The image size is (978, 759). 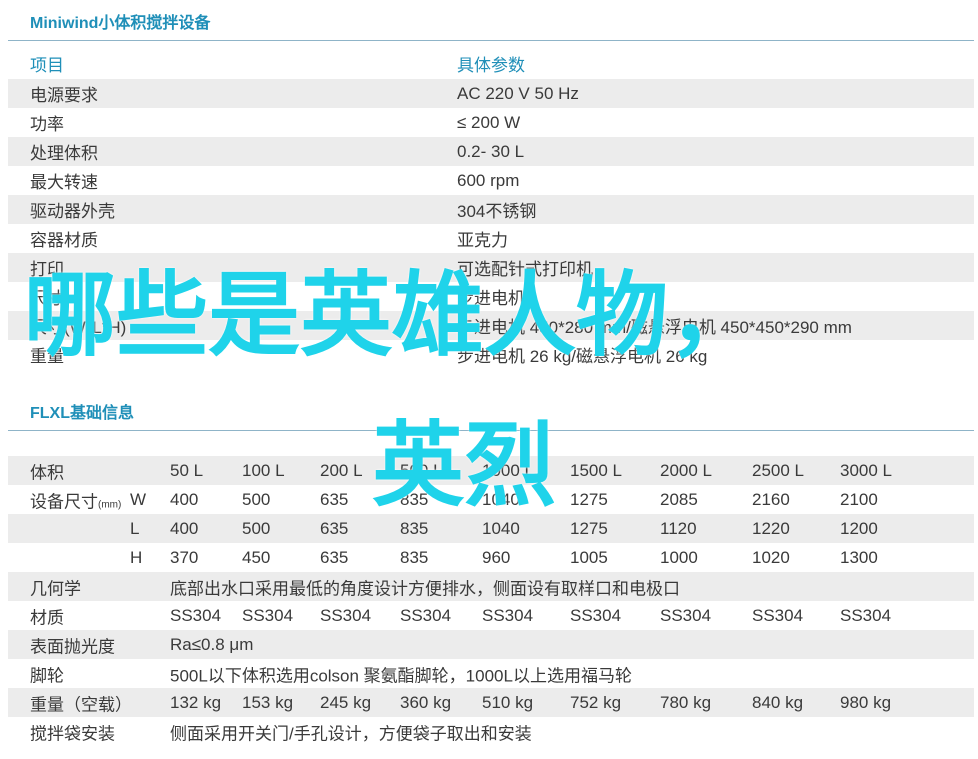 What do you see at coordinates (491, 644) in the screenshot?
I see `polish-row: 表面抛光度 Ra≤0.8 μm` at bounding box center [491, 644].